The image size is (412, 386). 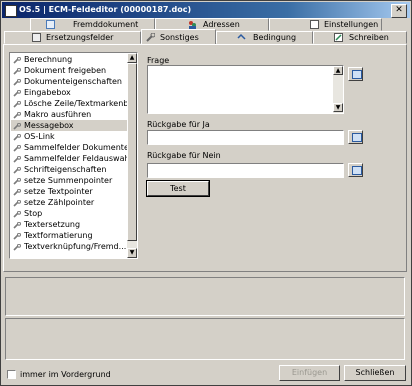 What do you see at coordinates (205, 339) in the screenshot?
I see `message-area` at bounding box center [205, 339].